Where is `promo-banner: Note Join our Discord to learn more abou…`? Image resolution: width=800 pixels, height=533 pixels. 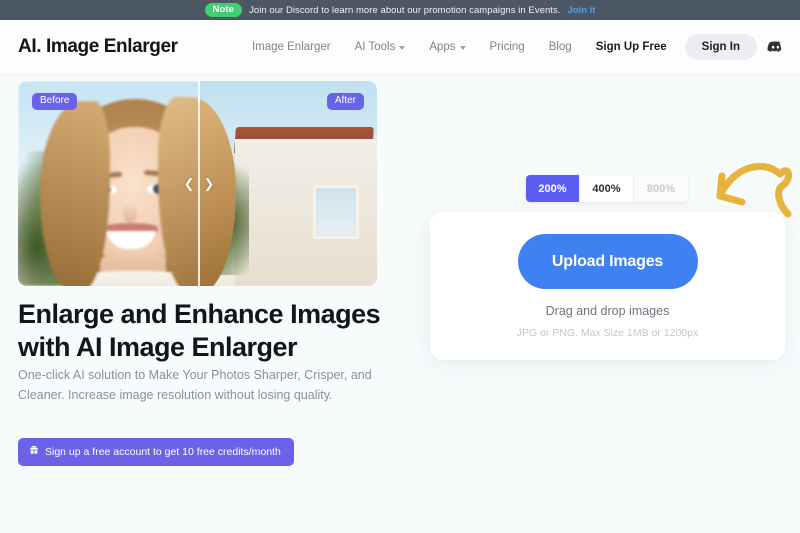
promo-banner: Note Join our Discord to learn more abou… is located at coordinates (400, 10).